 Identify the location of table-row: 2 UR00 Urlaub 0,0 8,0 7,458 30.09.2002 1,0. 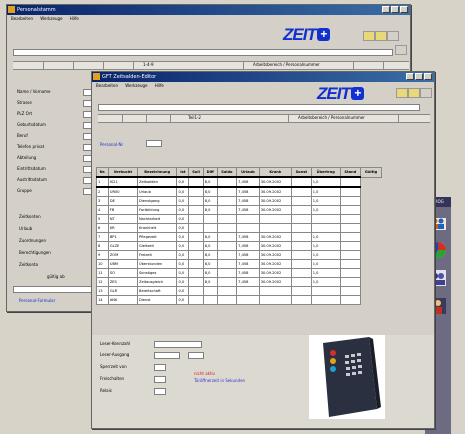
(239, 191).